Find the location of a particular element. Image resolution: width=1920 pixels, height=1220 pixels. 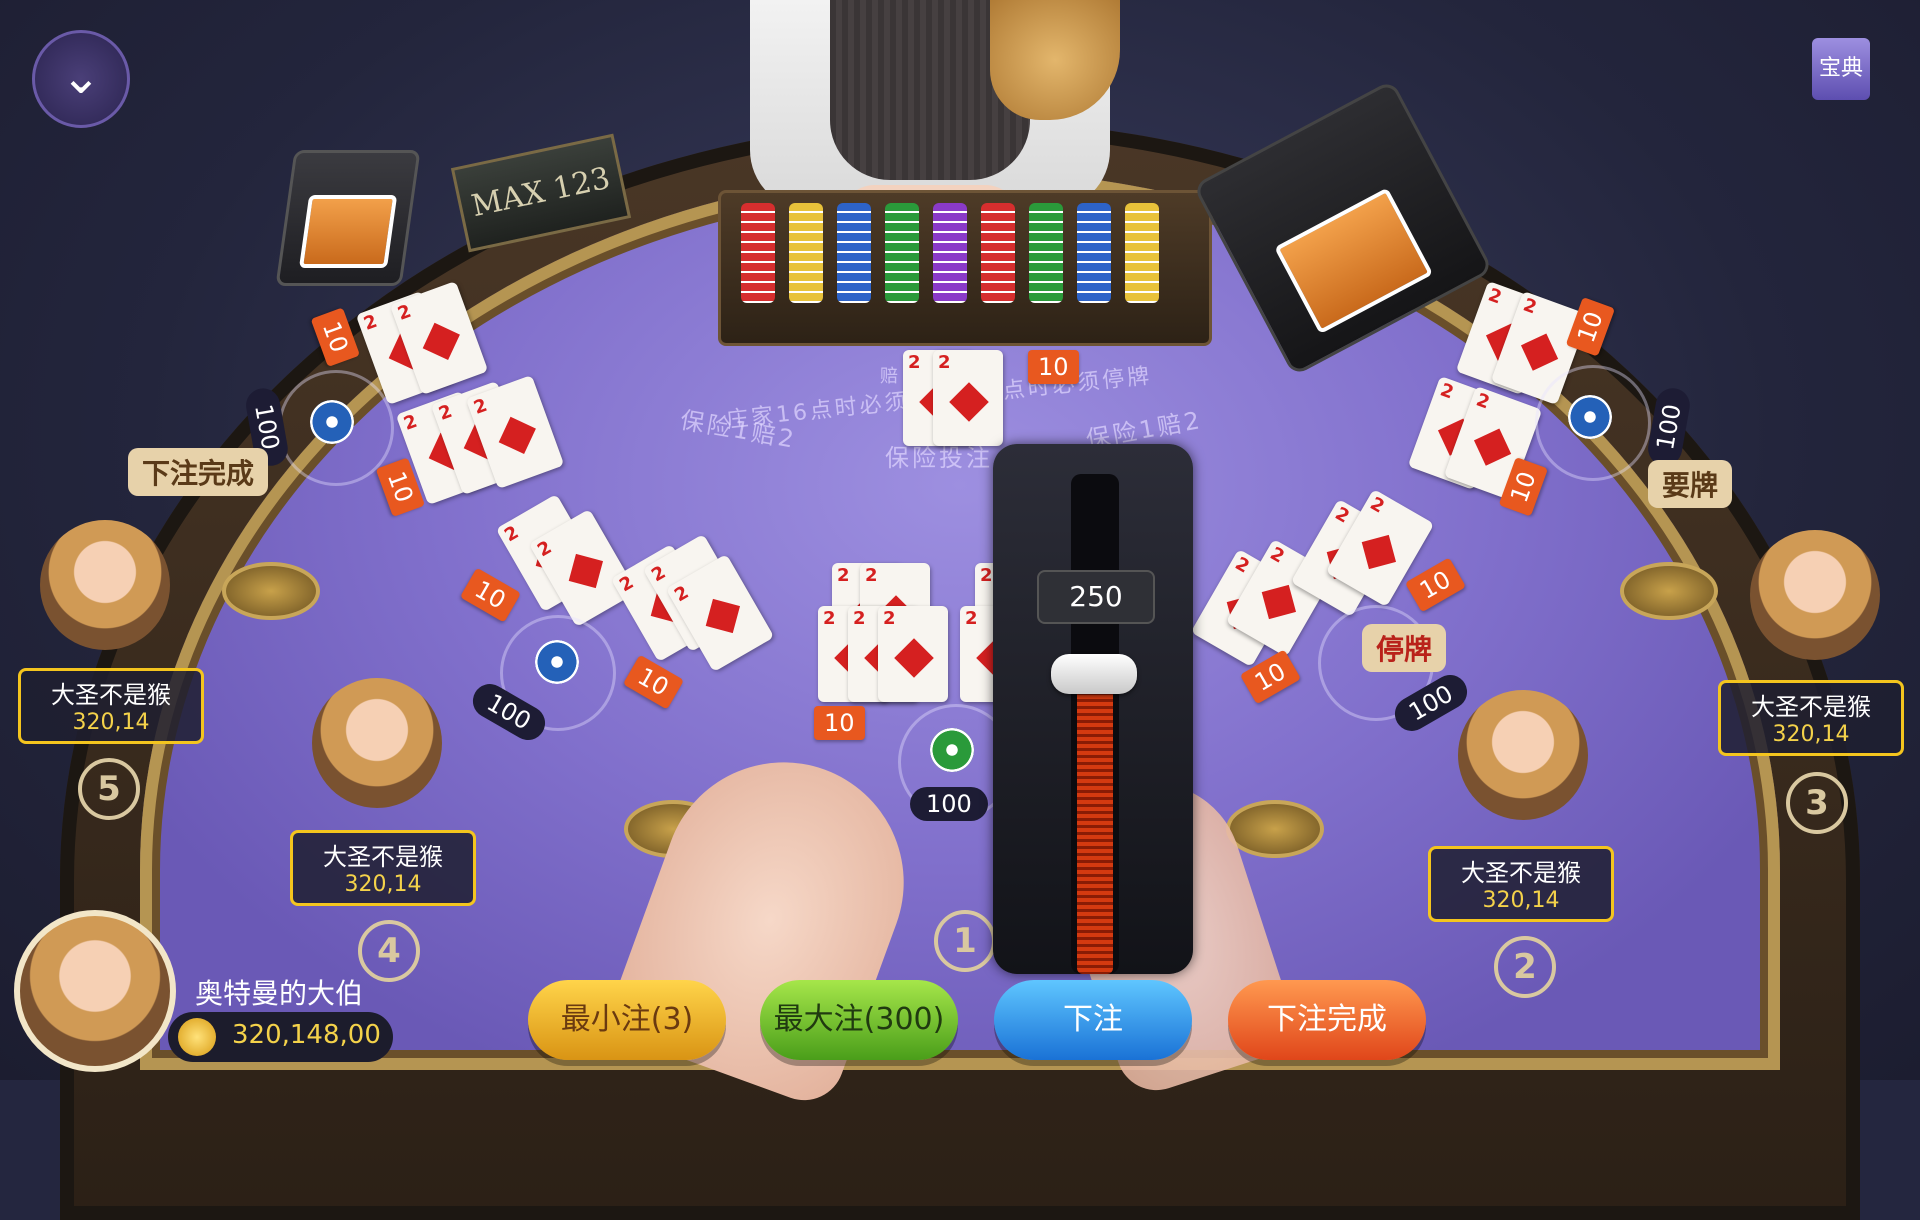

coin-icon is located at coordinates (197, 1037).